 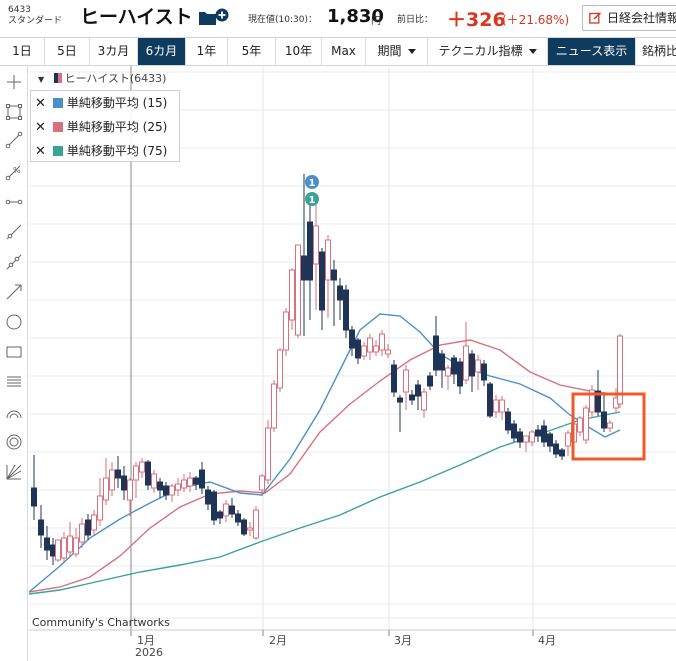 I want to click on range-5y-button: 5年, so click(x=252, y=51).